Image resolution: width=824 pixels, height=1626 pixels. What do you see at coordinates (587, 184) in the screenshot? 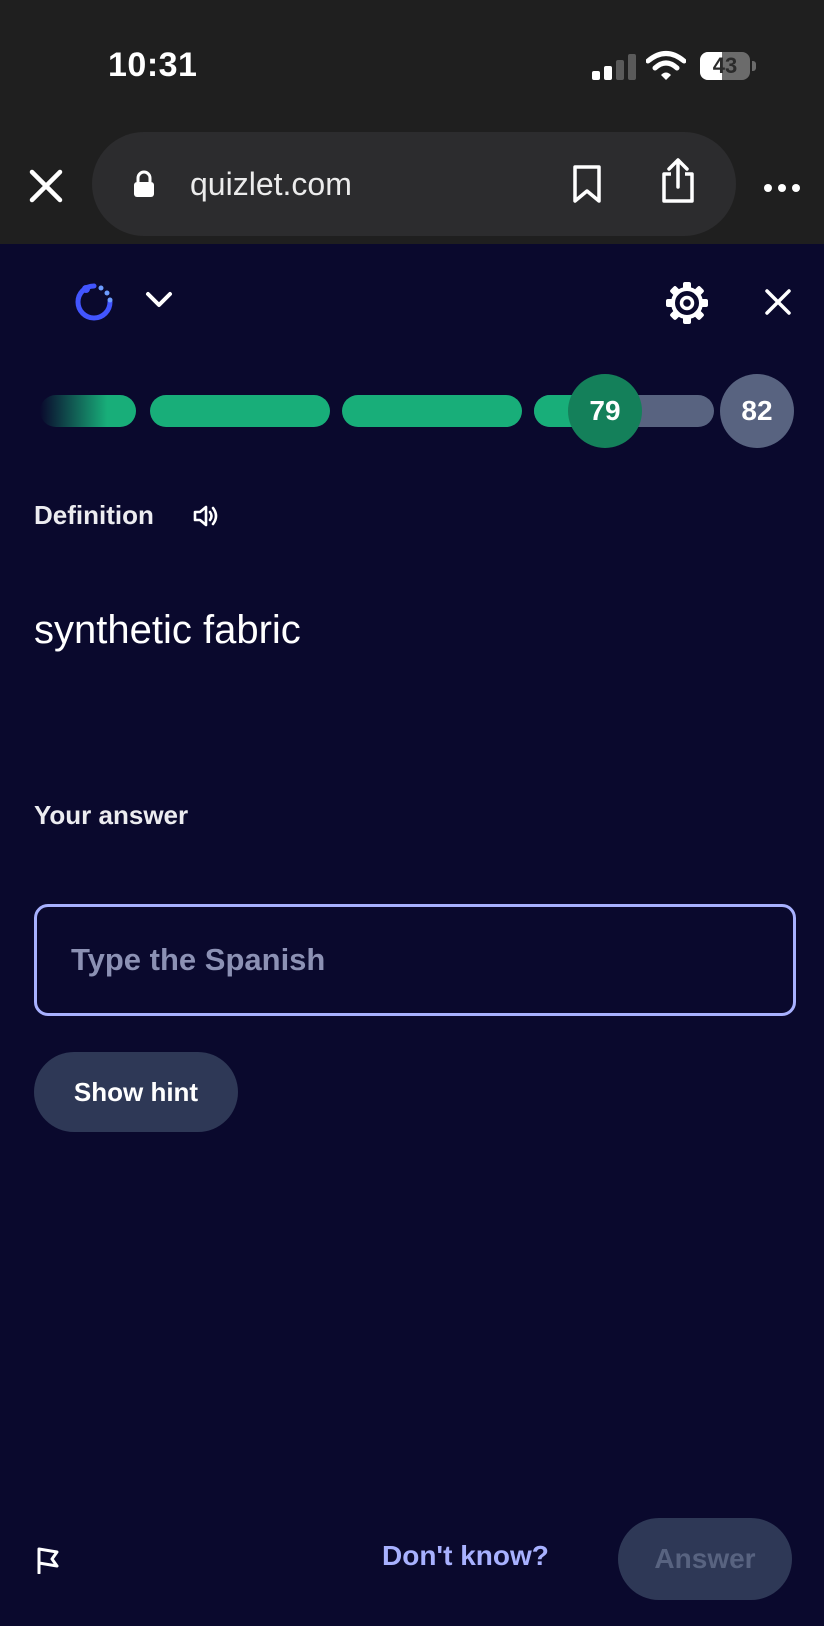
I see `bookmark-icon` at bounding box center [587, 184].